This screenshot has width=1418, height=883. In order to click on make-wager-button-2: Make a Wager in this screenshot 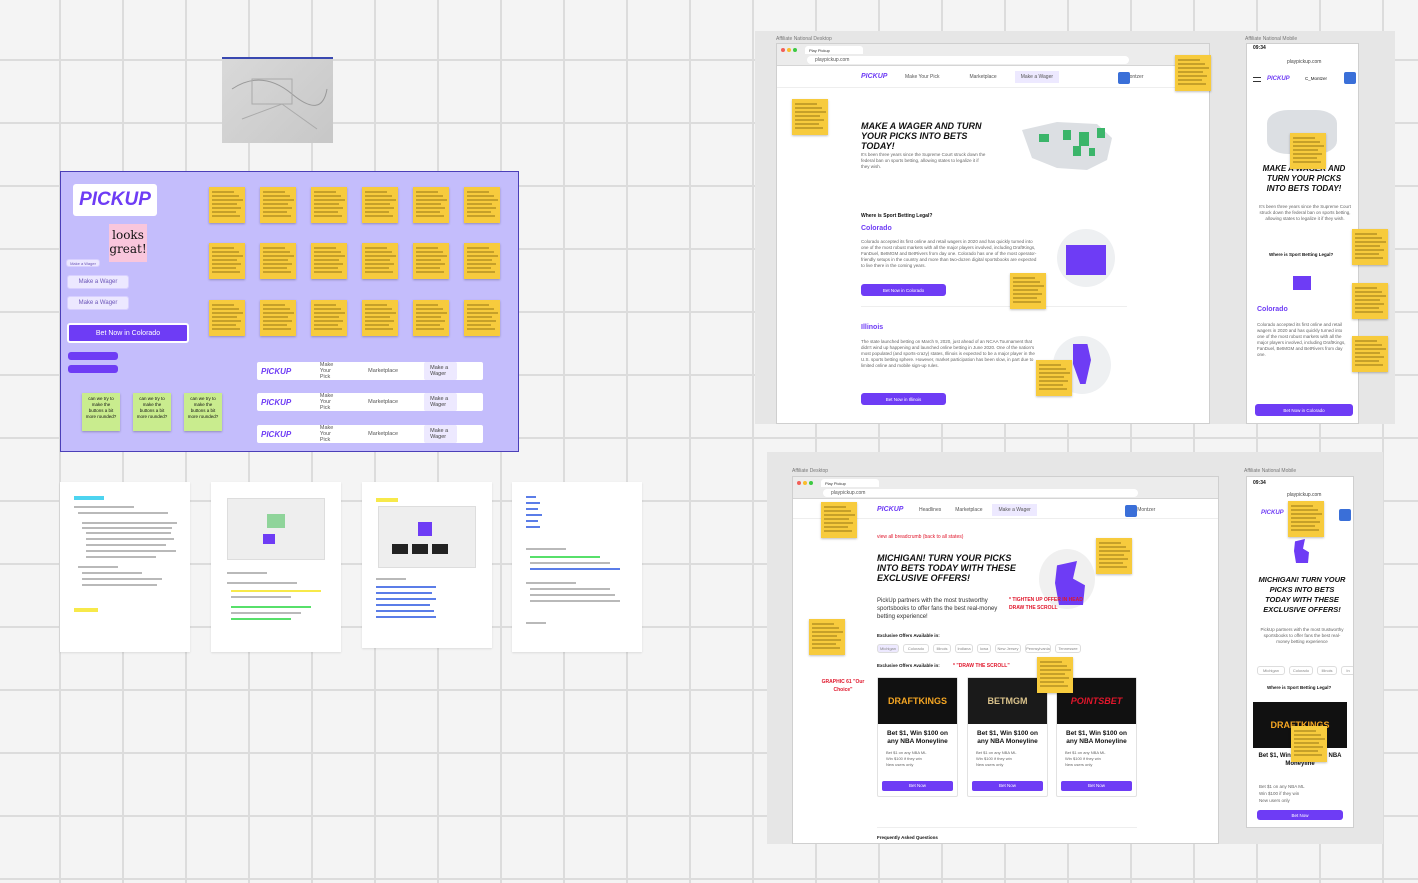, I will do `click(98, 303)`.